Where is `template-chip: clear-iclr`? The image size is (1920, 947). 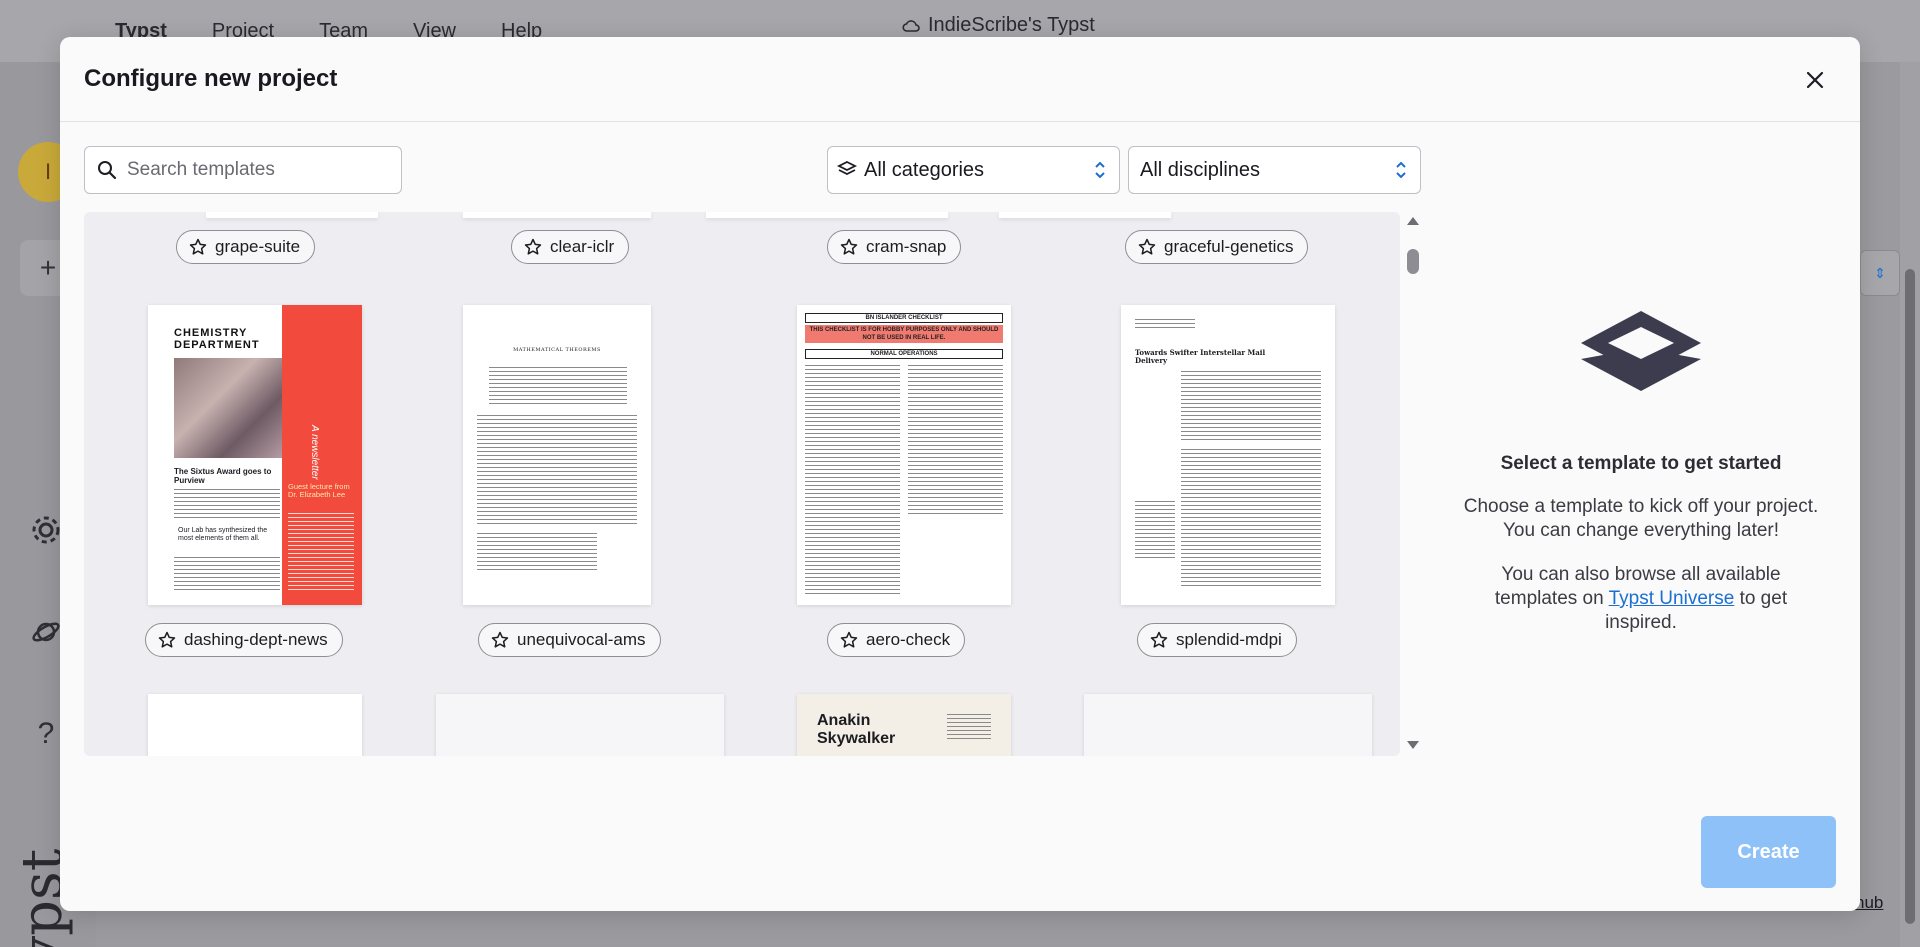
template-chip: clear-iclr is located at coordinates (570, 247).